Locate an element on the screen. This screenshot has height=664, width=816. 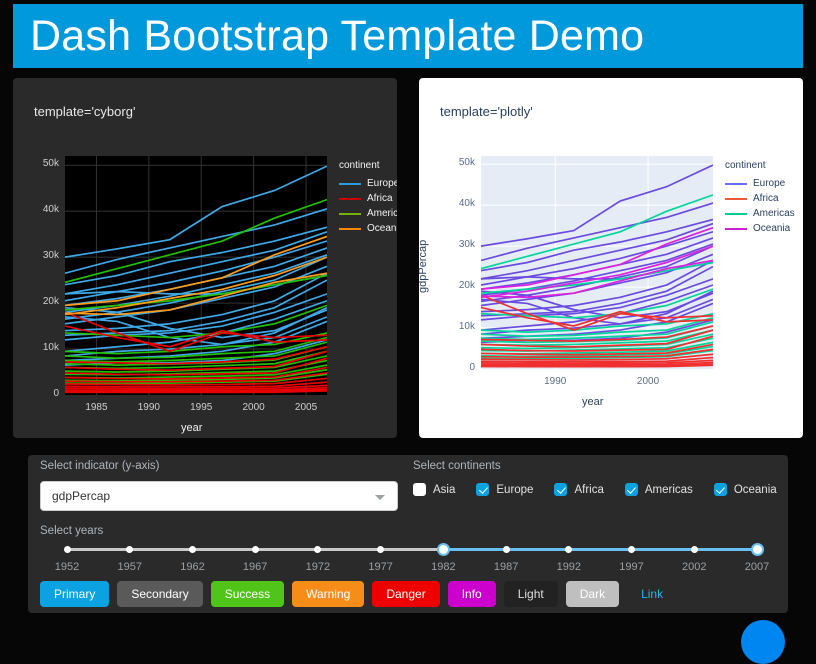
continent-checkbox-asia: Asia is located at coordinates (434, 489).